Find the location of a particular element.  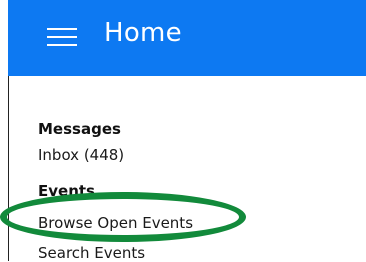

search-events-link: Search Events is located at coordinates (91, 253).